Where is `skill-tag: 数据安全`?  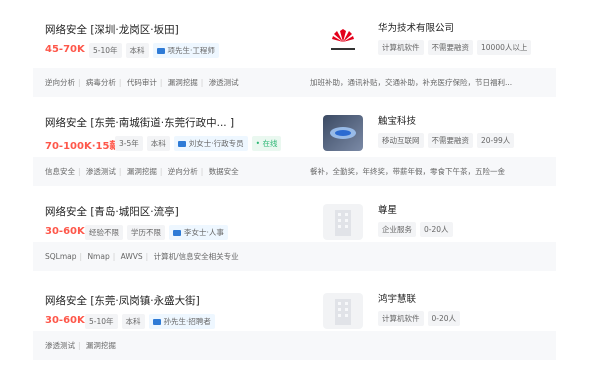 skill-tag: 数据安全 is located at coordinates (223, 171).